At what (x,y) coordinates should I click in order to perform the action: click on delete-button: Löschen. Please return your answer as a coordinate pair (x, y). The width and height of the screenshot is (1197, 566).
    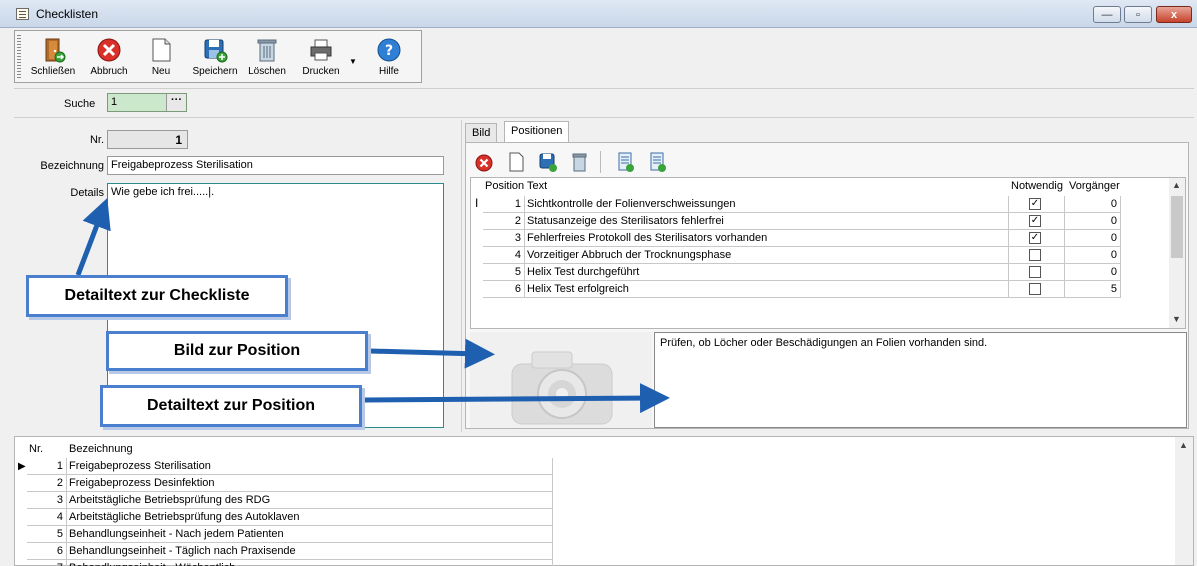
    Looking at the image, I should click on (267, 58).